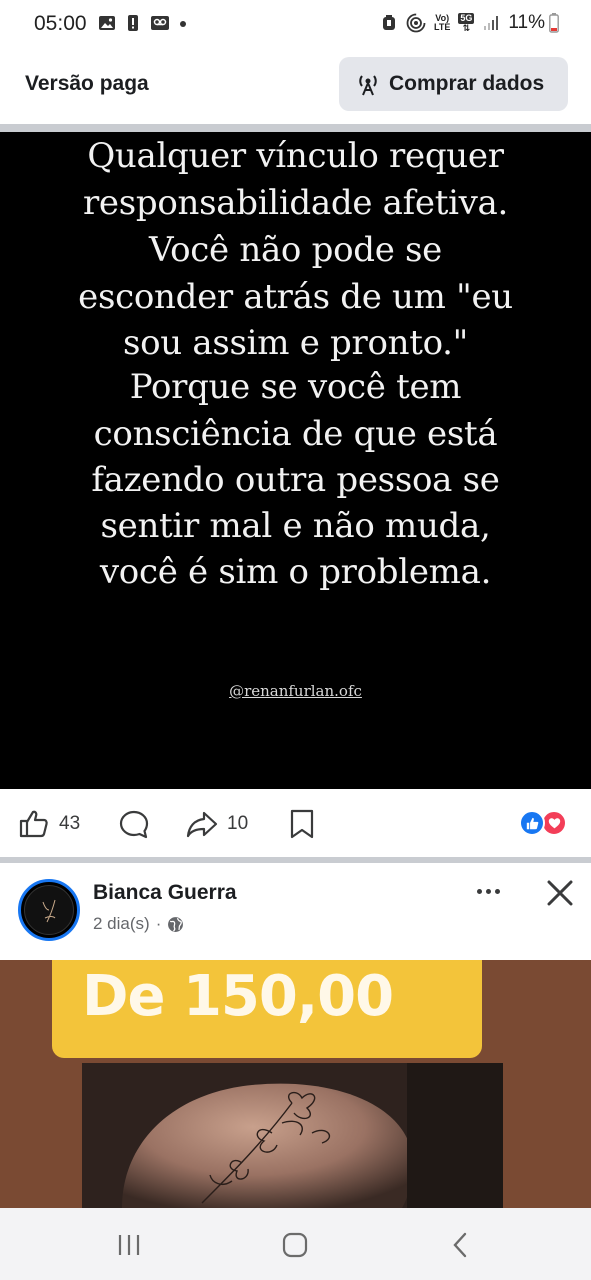 The height and width of the screenshot is (1280, 591). I want to click on more-icon, so click(479, 891).